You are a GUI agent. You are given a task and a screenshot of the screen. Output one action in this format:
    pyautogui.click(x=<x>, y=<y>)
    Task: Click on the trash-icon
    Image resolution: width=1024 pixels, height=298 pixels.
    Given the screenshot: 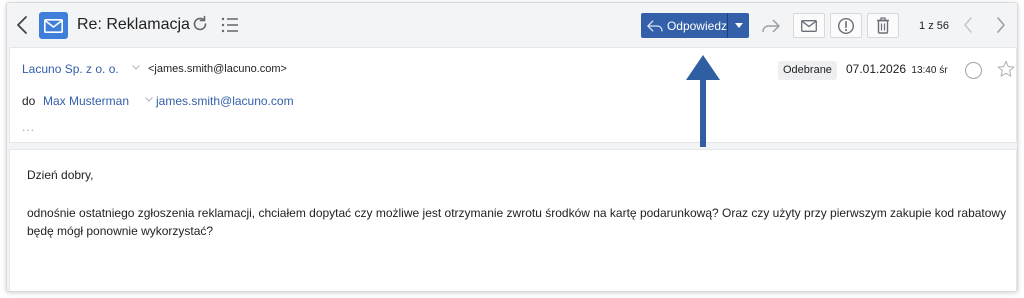 What is the action you would take?
    pyautogui.click(x=883, y=25)
    